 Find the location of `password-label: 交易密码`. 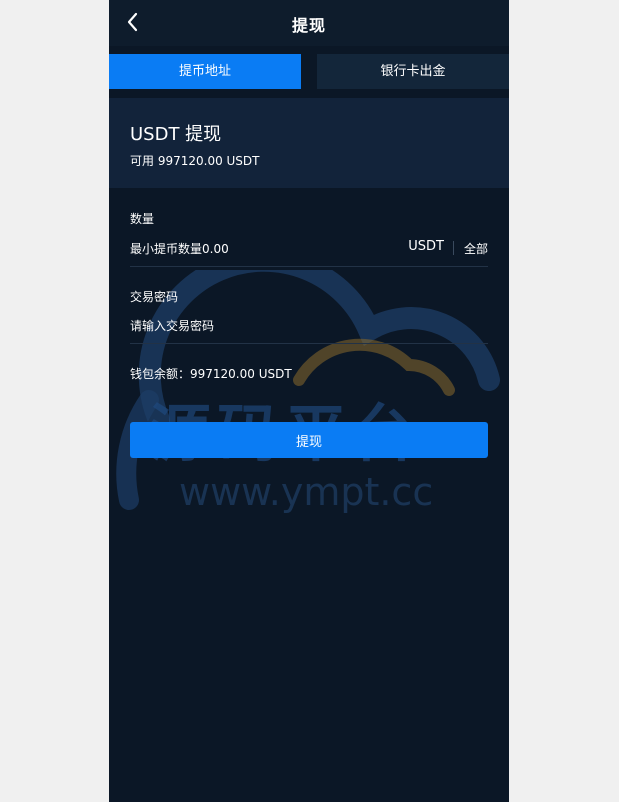

password-label: 交易密码 is located at coordinates (154, 297).